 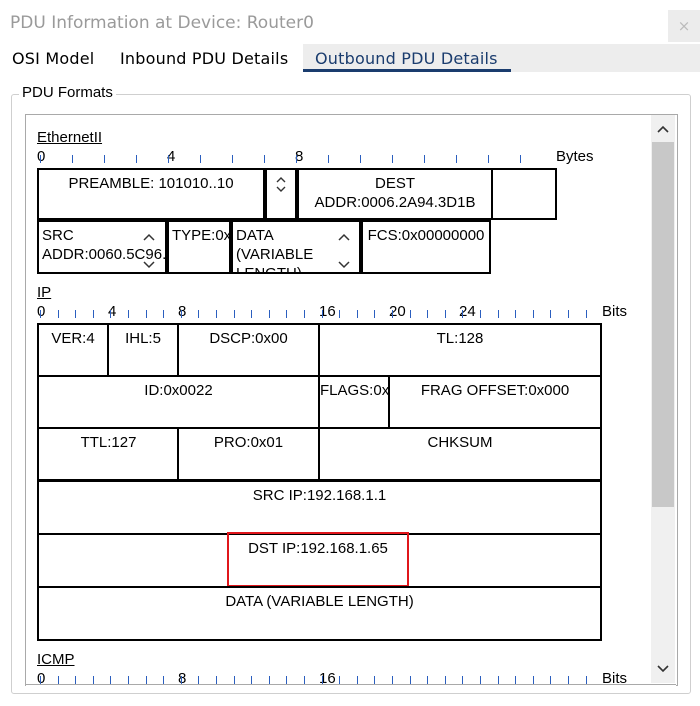 What do you see at coordinates (575, 156) in the screenshot?
I see `ethernet-ruler-unit: Bytes` at bounding box center [575, 156].